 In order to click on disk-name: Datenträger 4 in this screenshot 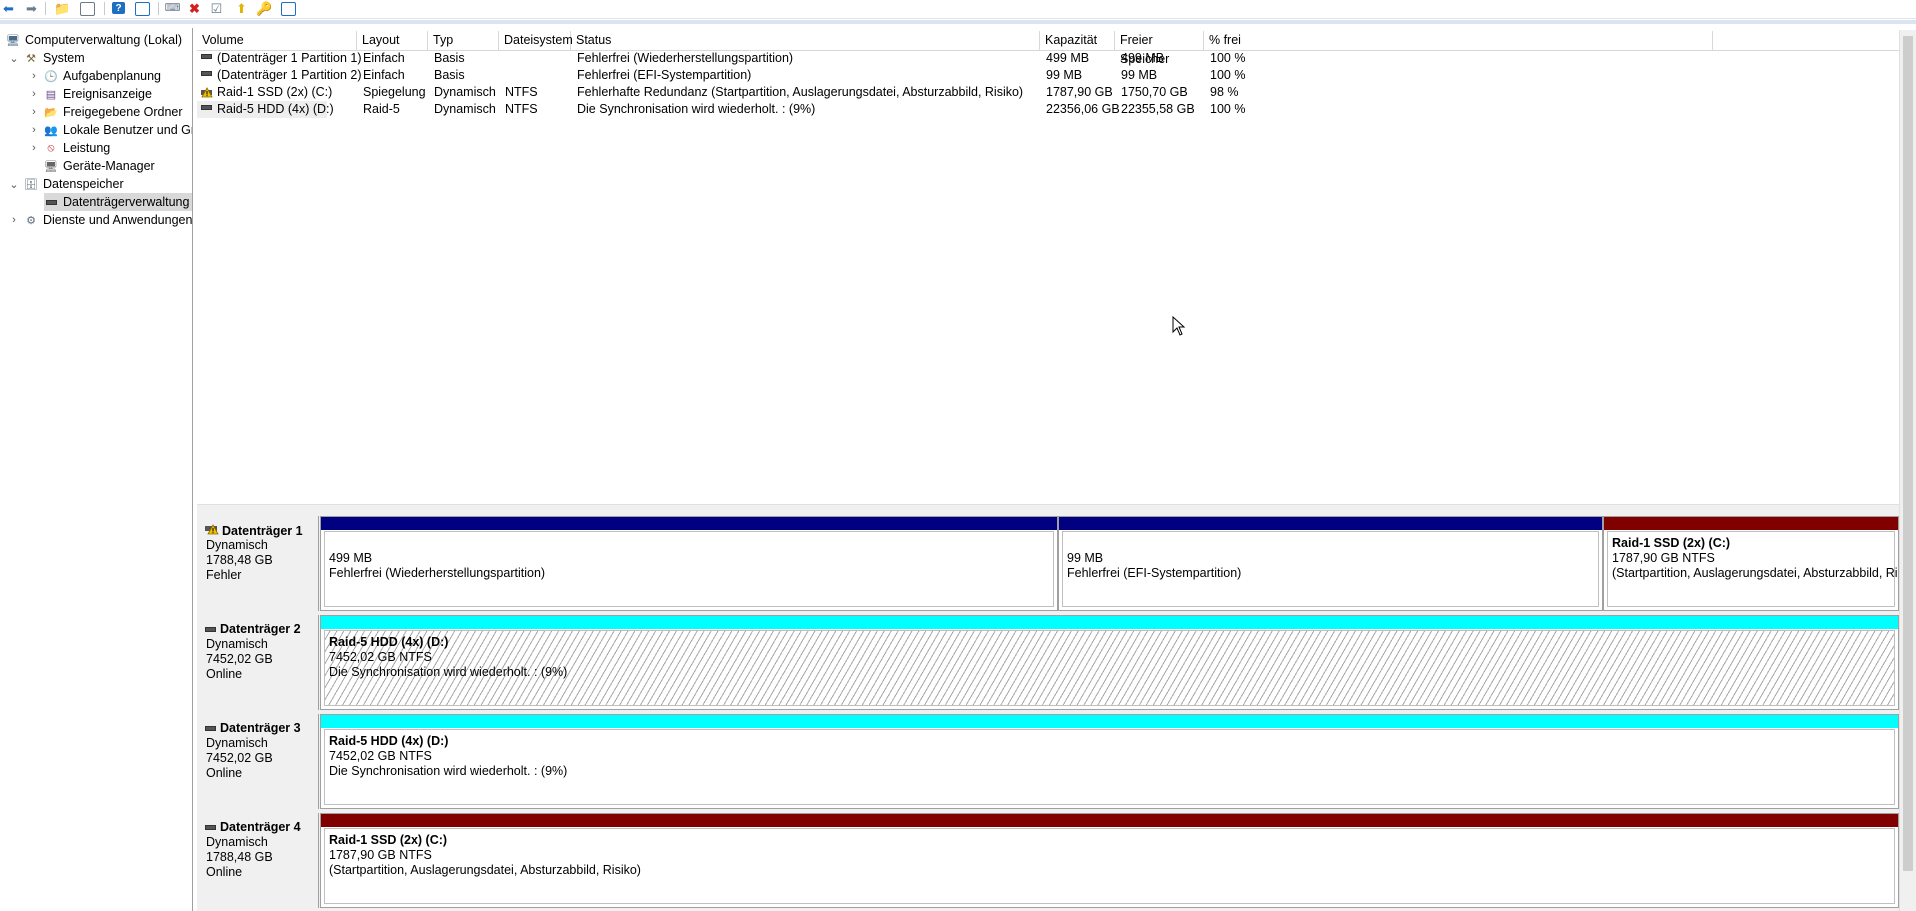, I will do `click(253, 827)`.